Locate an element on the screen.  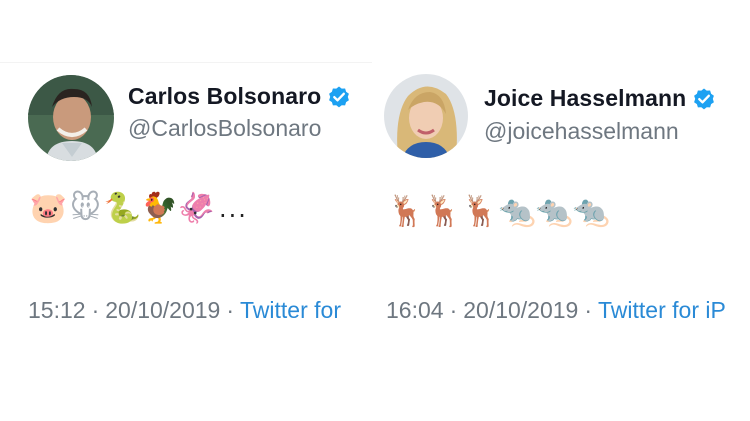
avatar-photo-joice is located at coordinates (426, 116).